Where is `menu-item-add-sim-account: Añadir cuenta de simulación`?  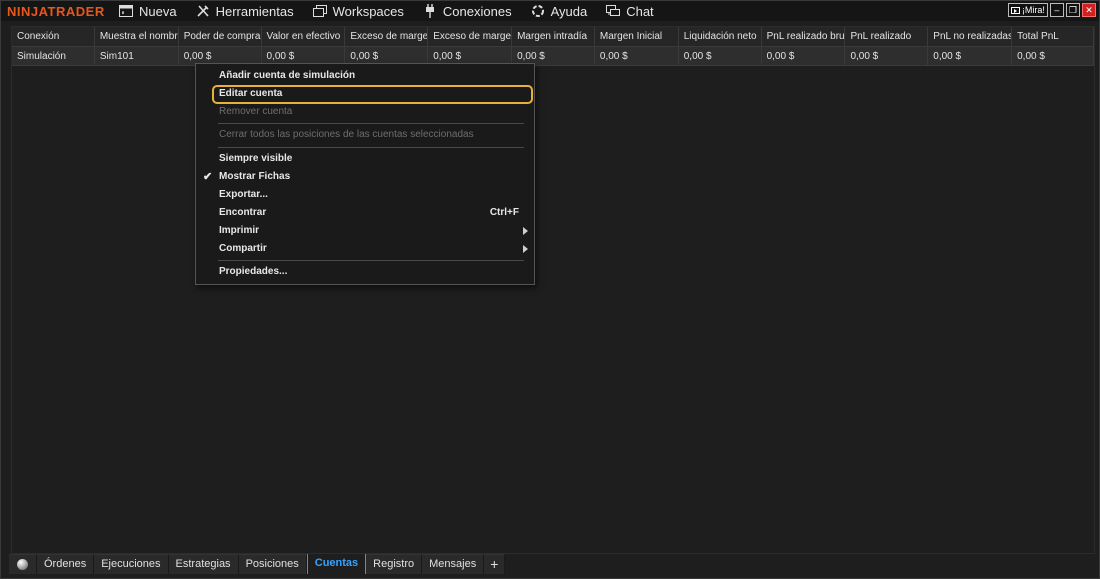 menu-item-add-sim-account: Añadir cuenta de simulación is located at coordinates (365, 76).